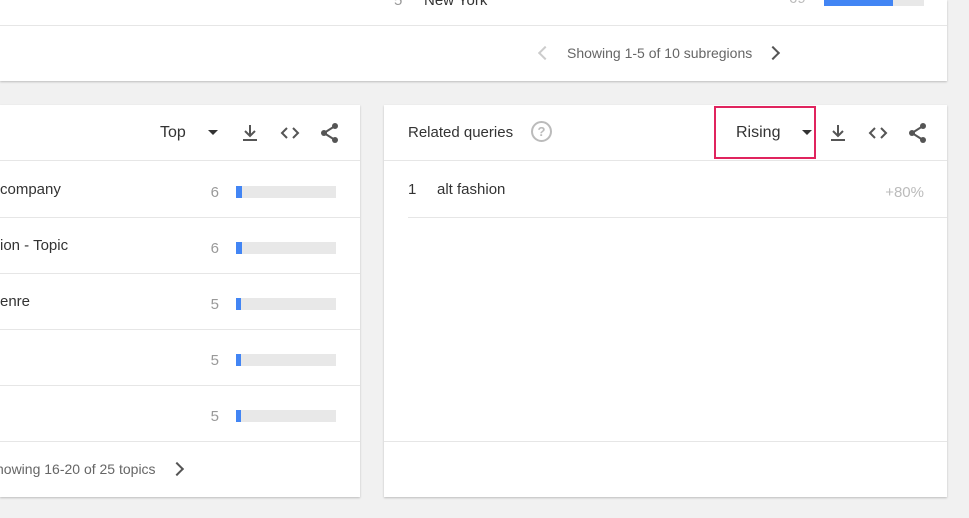 Image resolution: width=969 pixels, height=518 pixels. Describe the element at coordinates (545, 53) in the screenshot. I see `chevron-left-icon` at that location.